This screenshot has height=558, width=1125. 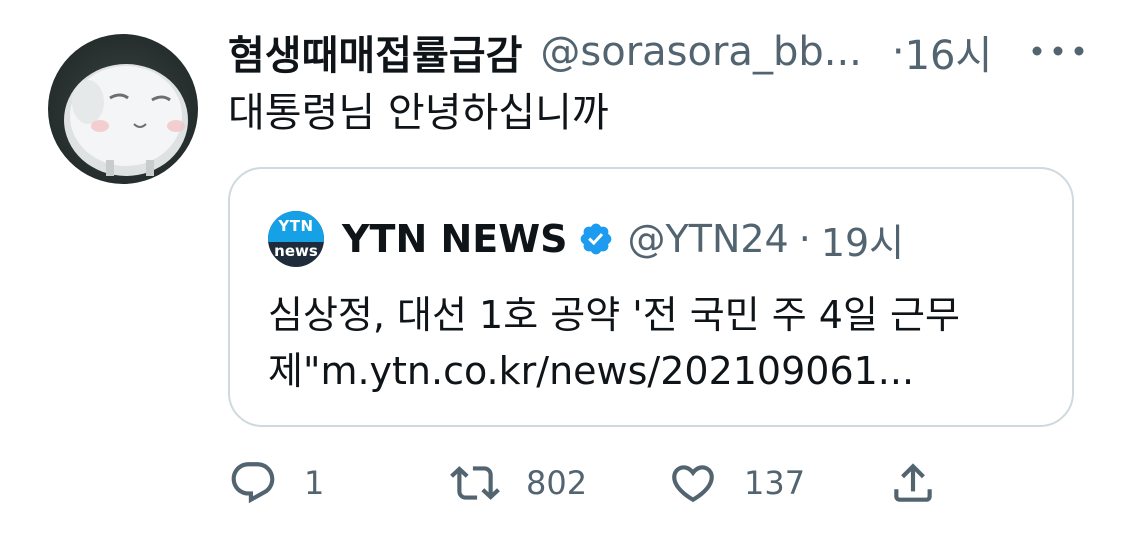 What do you see at coordinates (314, 483) in the screenshot?
I see `reply-count: 1` at bounding box center [314, 483].